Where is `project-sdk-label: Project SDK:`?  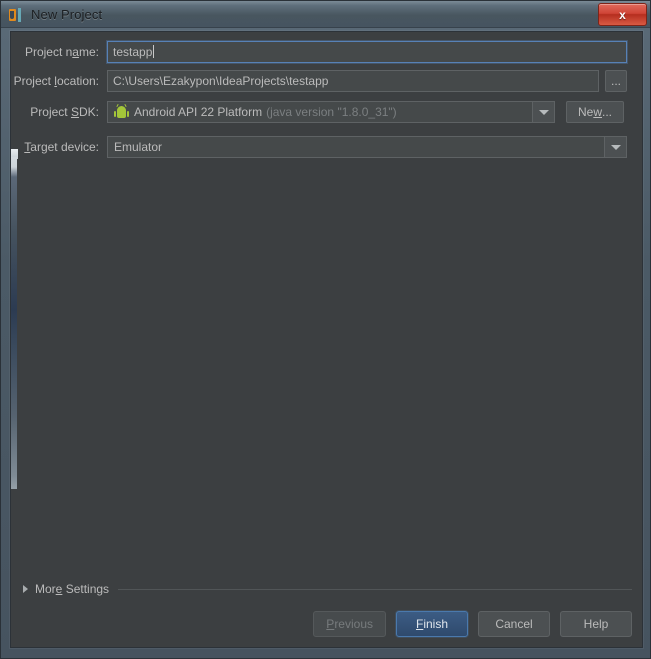
project-sdk-label: Project SDK: is located at coordinates (64, 112).